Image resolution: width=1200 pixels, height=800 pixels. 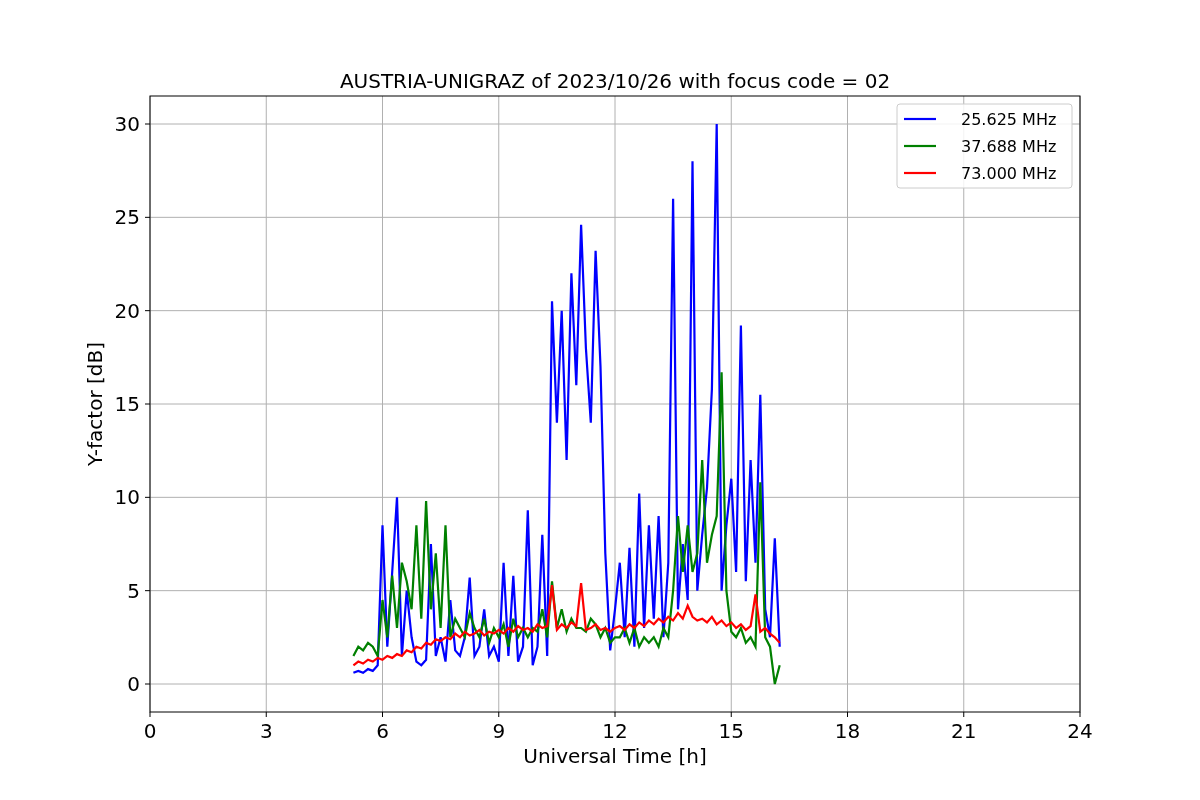 I want to click on y-axis-label: Y-factor [dB], so click(x=95, y=404).